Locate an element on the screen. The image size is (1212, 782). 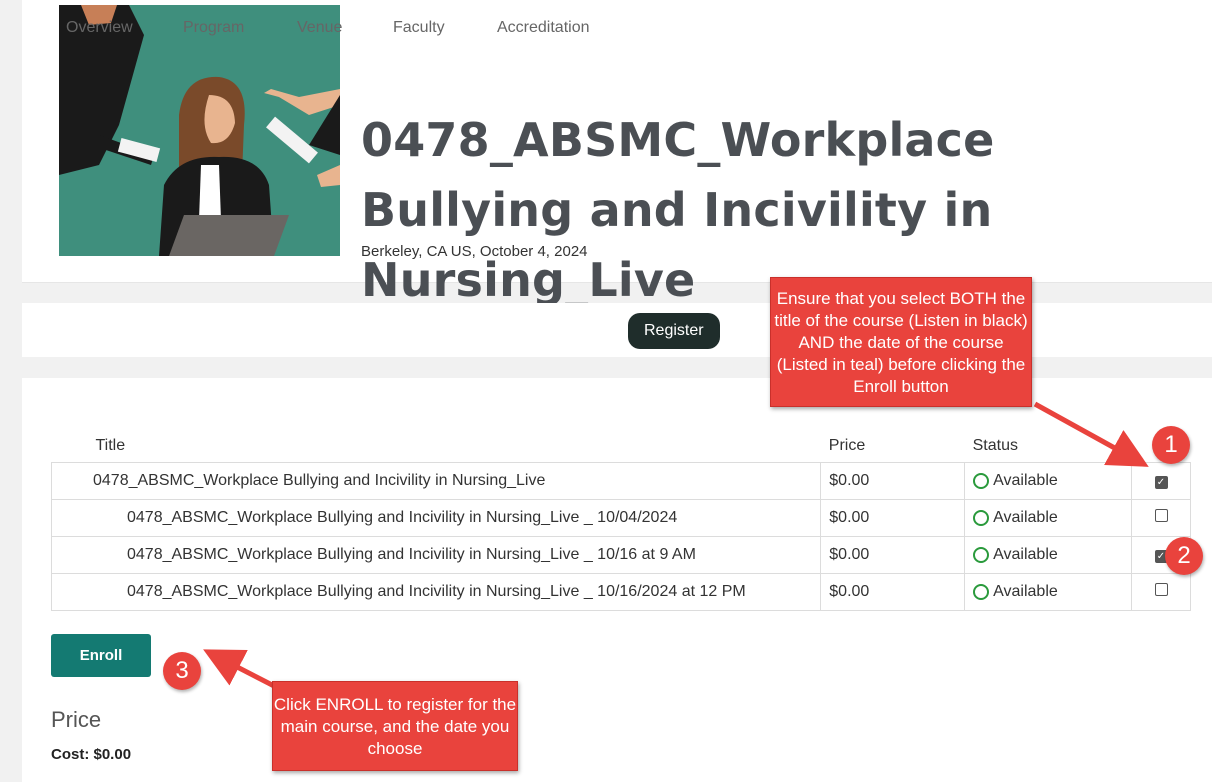
event-image is located at coordinates (199, 130).